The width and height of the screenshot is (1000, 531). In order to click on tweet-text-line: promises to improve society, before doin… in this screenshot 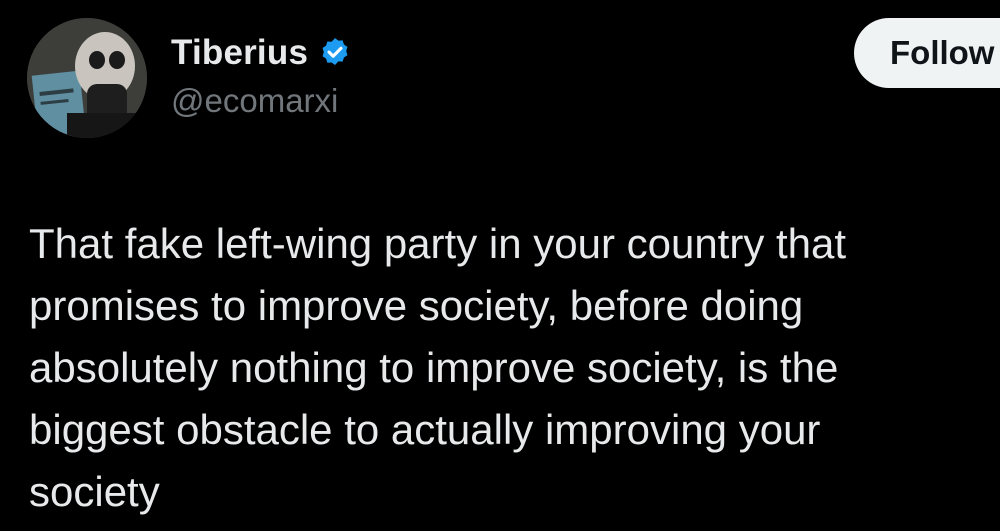, I will do `click(416, 305)`.